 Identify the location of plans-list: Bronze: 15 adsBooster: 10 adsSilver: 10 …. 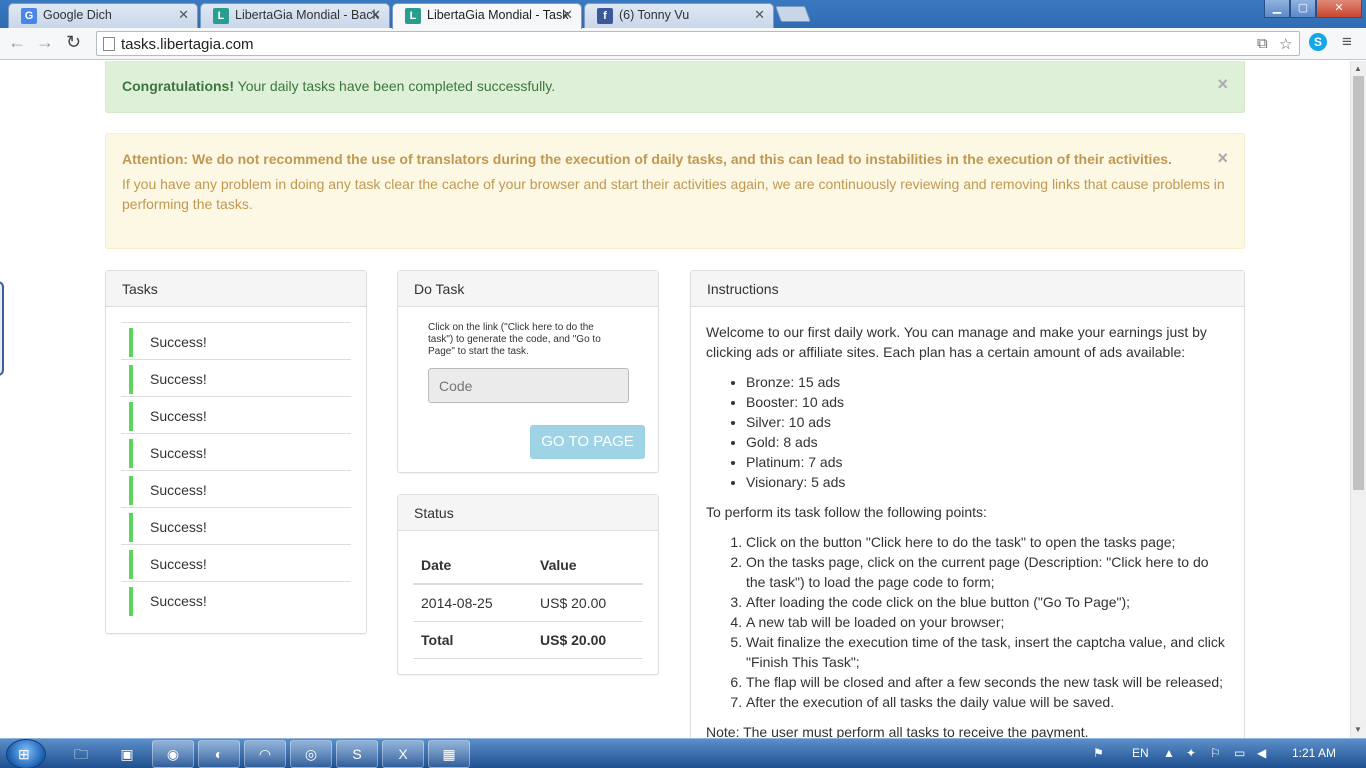
(988, 432).